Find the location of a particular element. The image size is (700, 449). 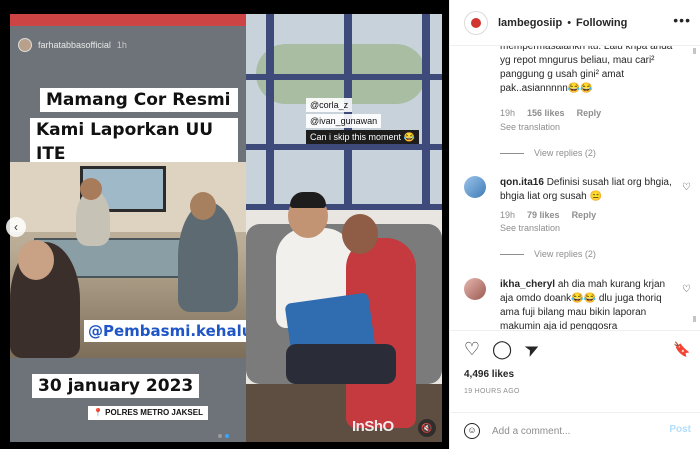

comment-meta: 19h 156 likes Reply is located at coordinates (550, 113).